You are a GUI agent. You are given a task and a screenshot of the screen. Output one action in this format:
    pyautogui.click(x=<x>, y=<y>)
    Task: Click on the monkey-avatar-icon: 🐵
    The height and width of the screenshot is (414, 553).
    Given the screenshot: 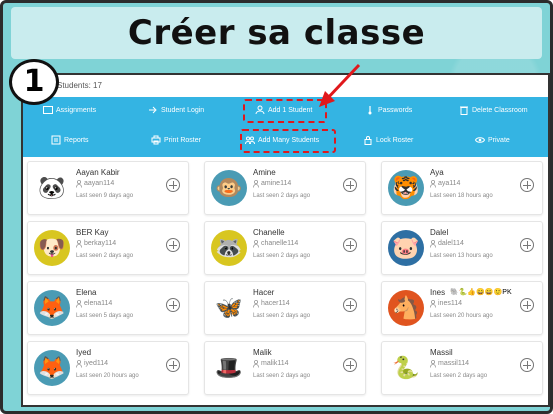 What is the action you would take?
    pyautogui.click(x=229, y=187)
    